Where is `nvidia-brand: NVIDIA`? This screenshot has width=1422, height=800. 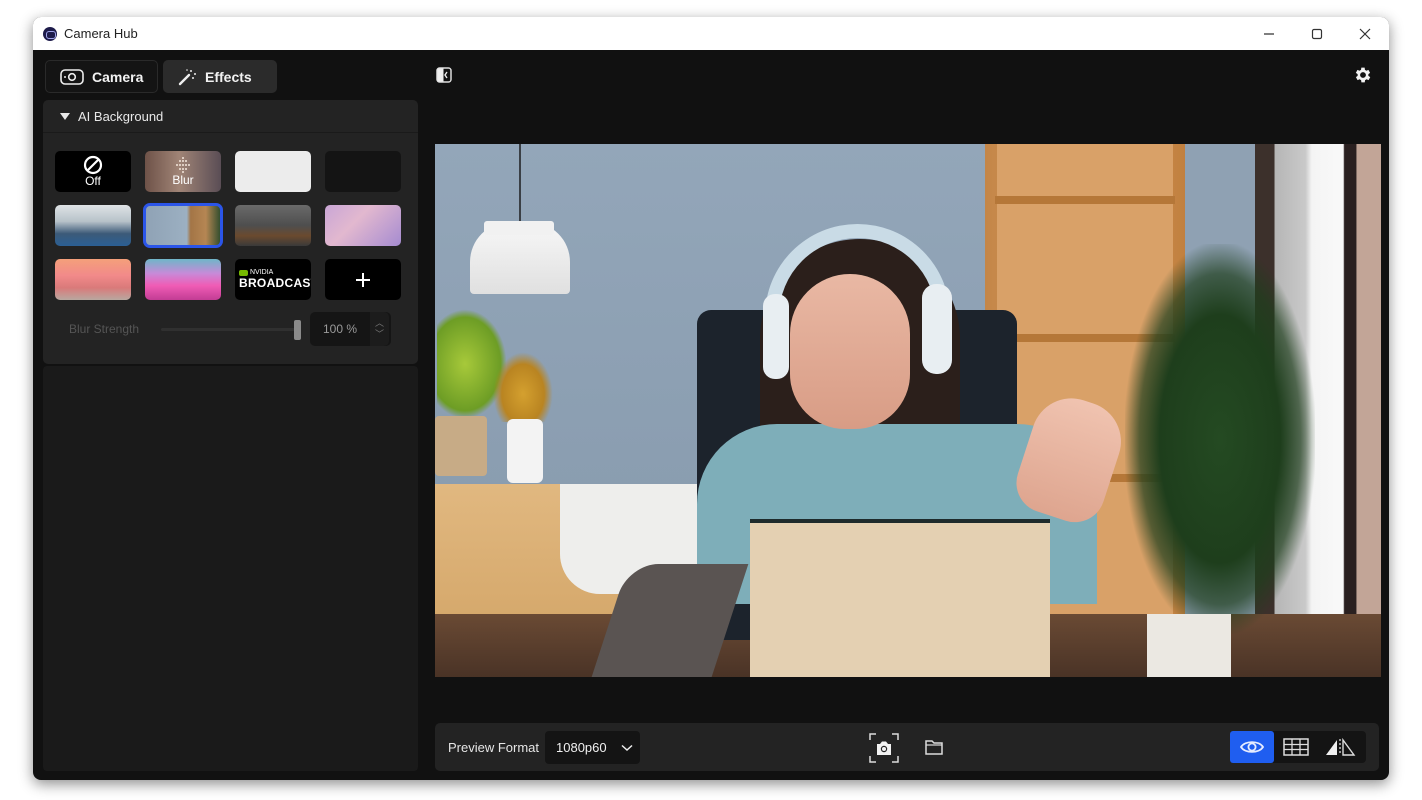 nvidia-brand: NVIDIA is located at coordinates (256, 272).